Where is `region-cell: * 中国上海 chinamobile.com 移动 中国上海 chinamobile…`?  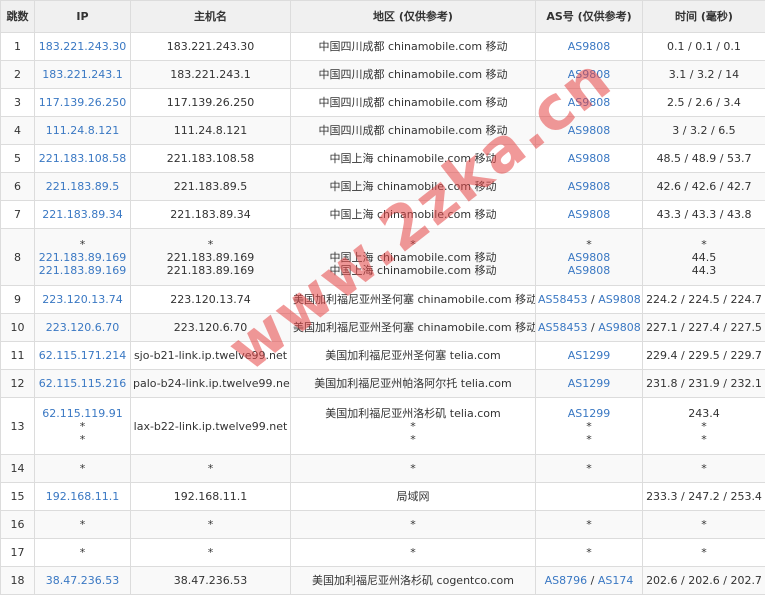
region-cell: * 中国上海 chinamobile.com 移动 中国上海 chinamobile… is located at coordinates (413, 257).